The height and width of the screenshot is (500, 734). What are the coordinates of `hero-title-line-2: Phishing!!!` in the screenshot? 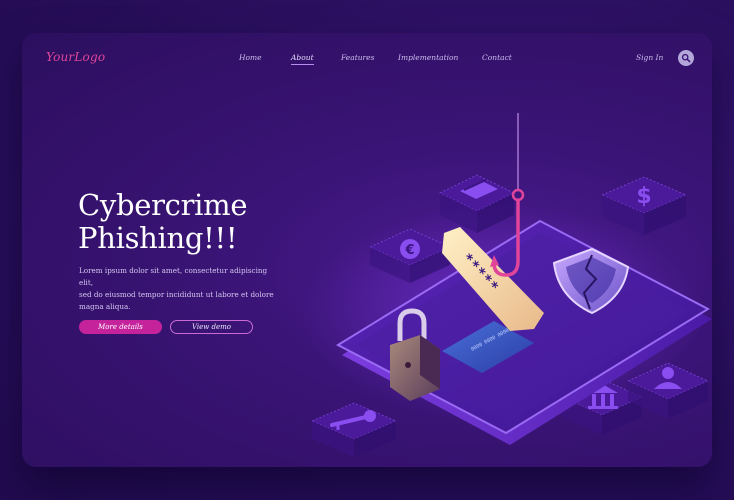 It's located at (158, 238).